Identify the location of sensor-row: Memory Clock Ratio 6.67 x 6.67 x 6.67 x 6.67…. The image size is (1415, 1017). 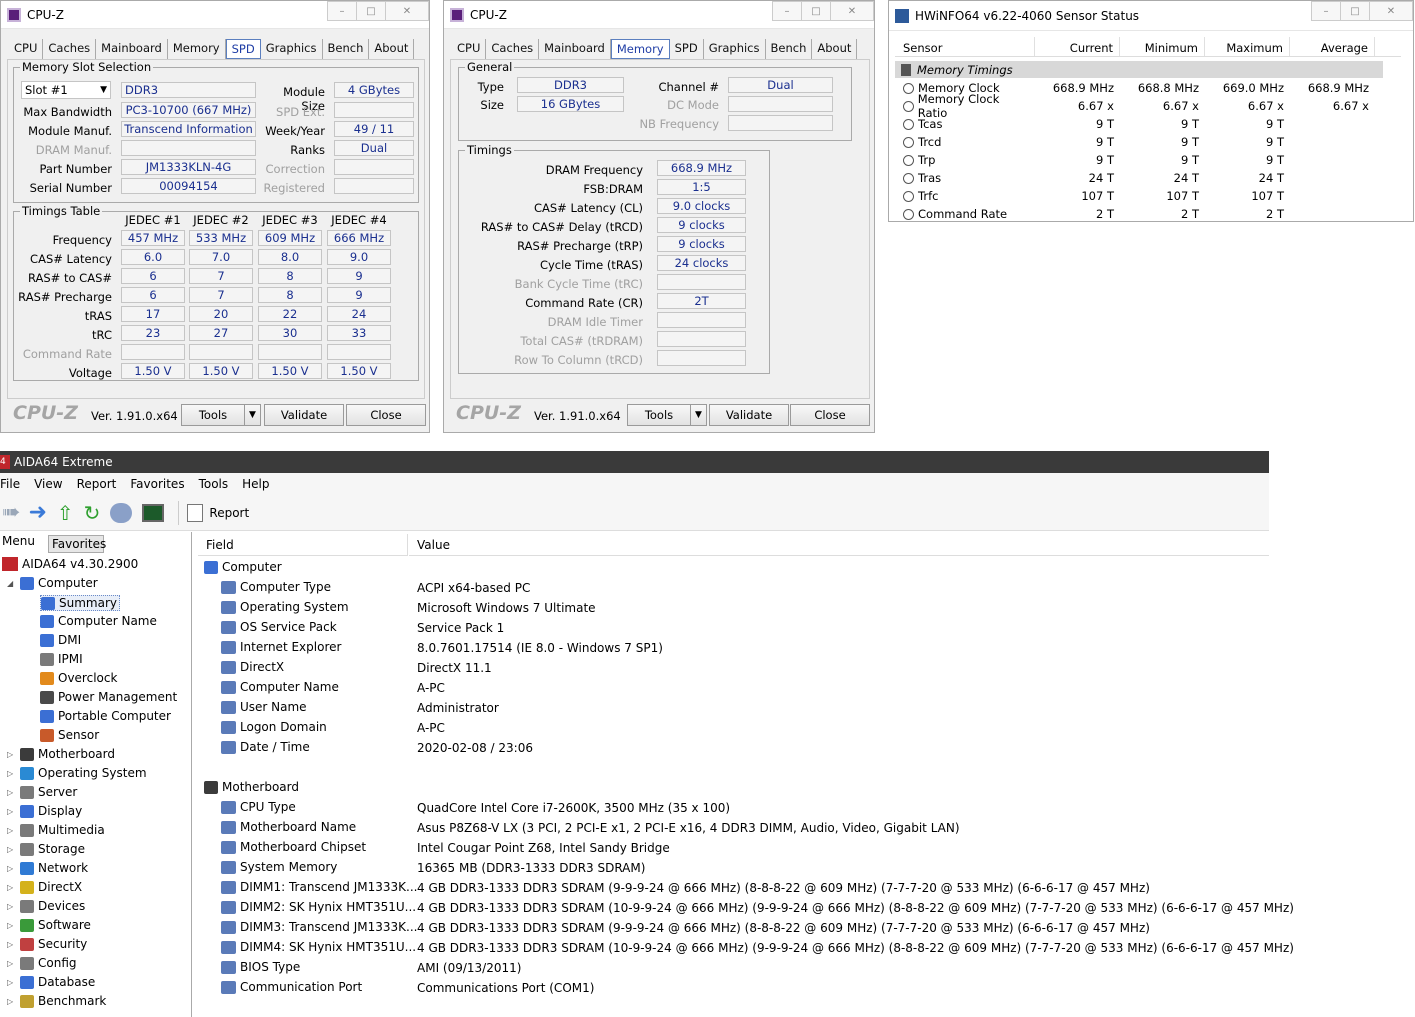
(1135, 106).